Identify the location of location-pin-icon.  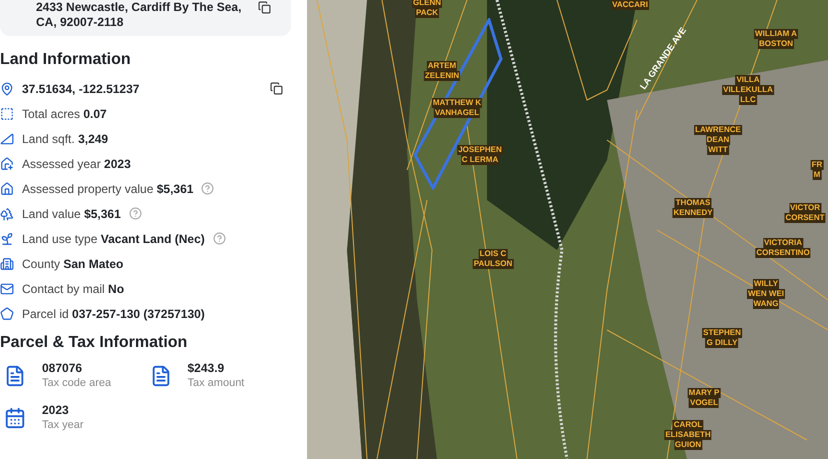
(7, 89).